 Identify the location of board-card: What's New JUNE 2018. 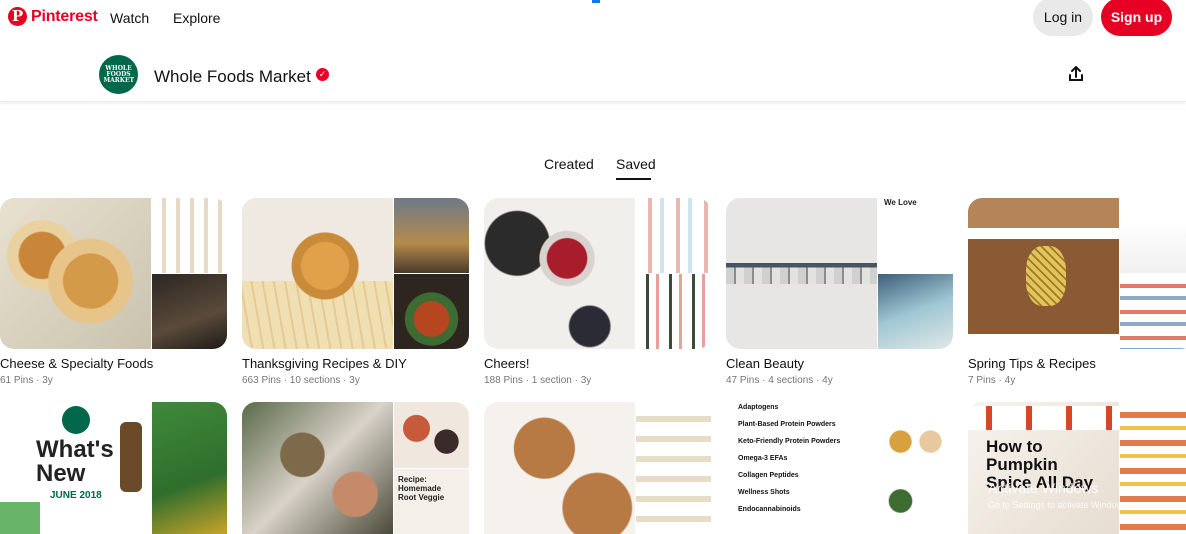
(113, 468).